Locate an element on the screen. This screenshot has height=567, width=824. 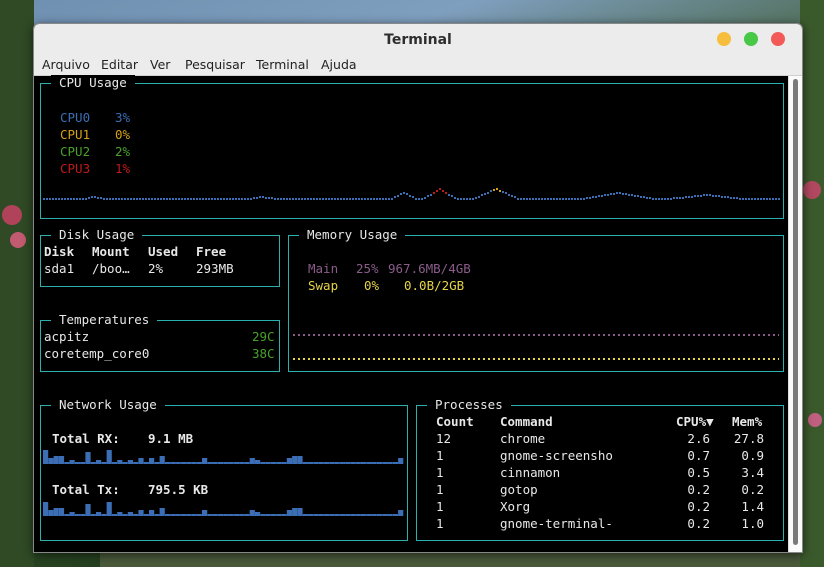
disk-header-mount: Mount is located at coordinates (111, 251).